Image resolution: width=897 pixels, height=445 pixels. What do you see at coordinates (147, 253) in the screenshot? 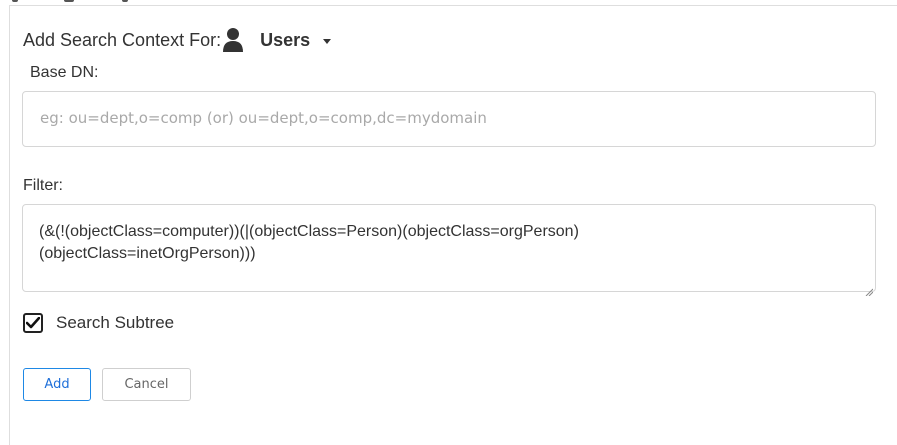
I see `filter-line-2: (objectClass=inetOrgPerson)))` at bounding box center [147, 253].